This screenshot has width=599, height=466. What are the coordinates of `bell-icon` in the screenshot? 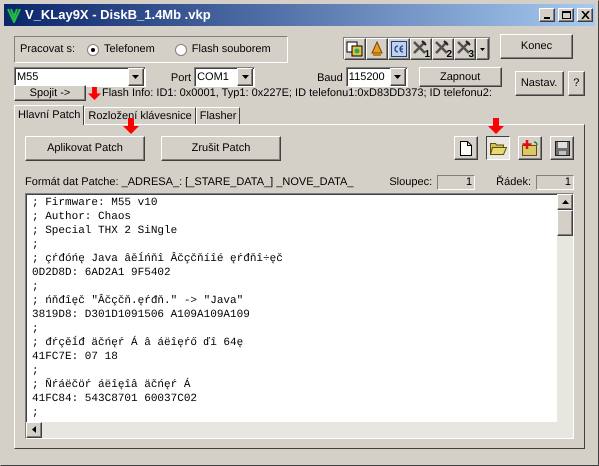 It's located at (377, 49).